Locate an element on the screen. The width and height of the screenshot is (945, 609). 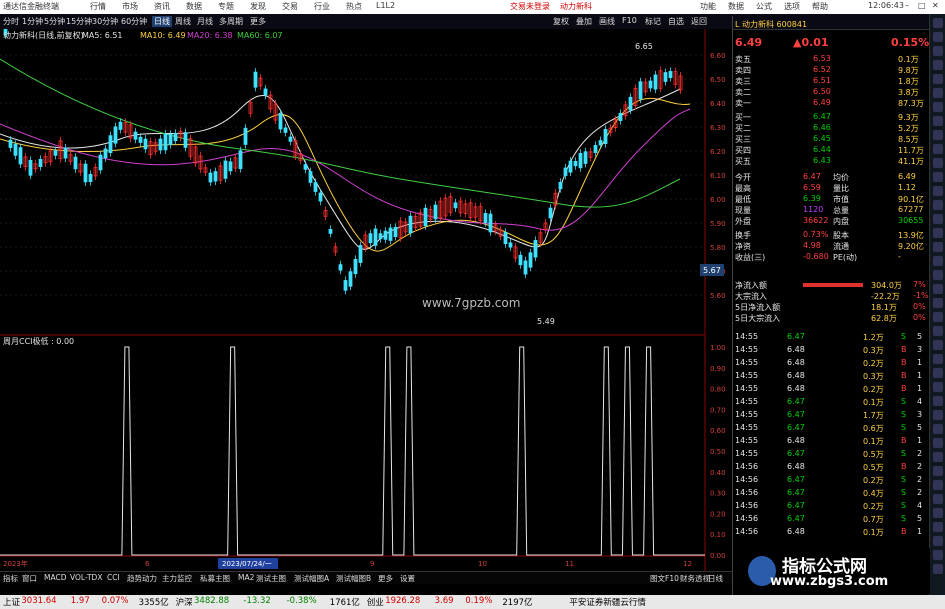
tool-1: 叠加 is located at coordinates (584, 21).